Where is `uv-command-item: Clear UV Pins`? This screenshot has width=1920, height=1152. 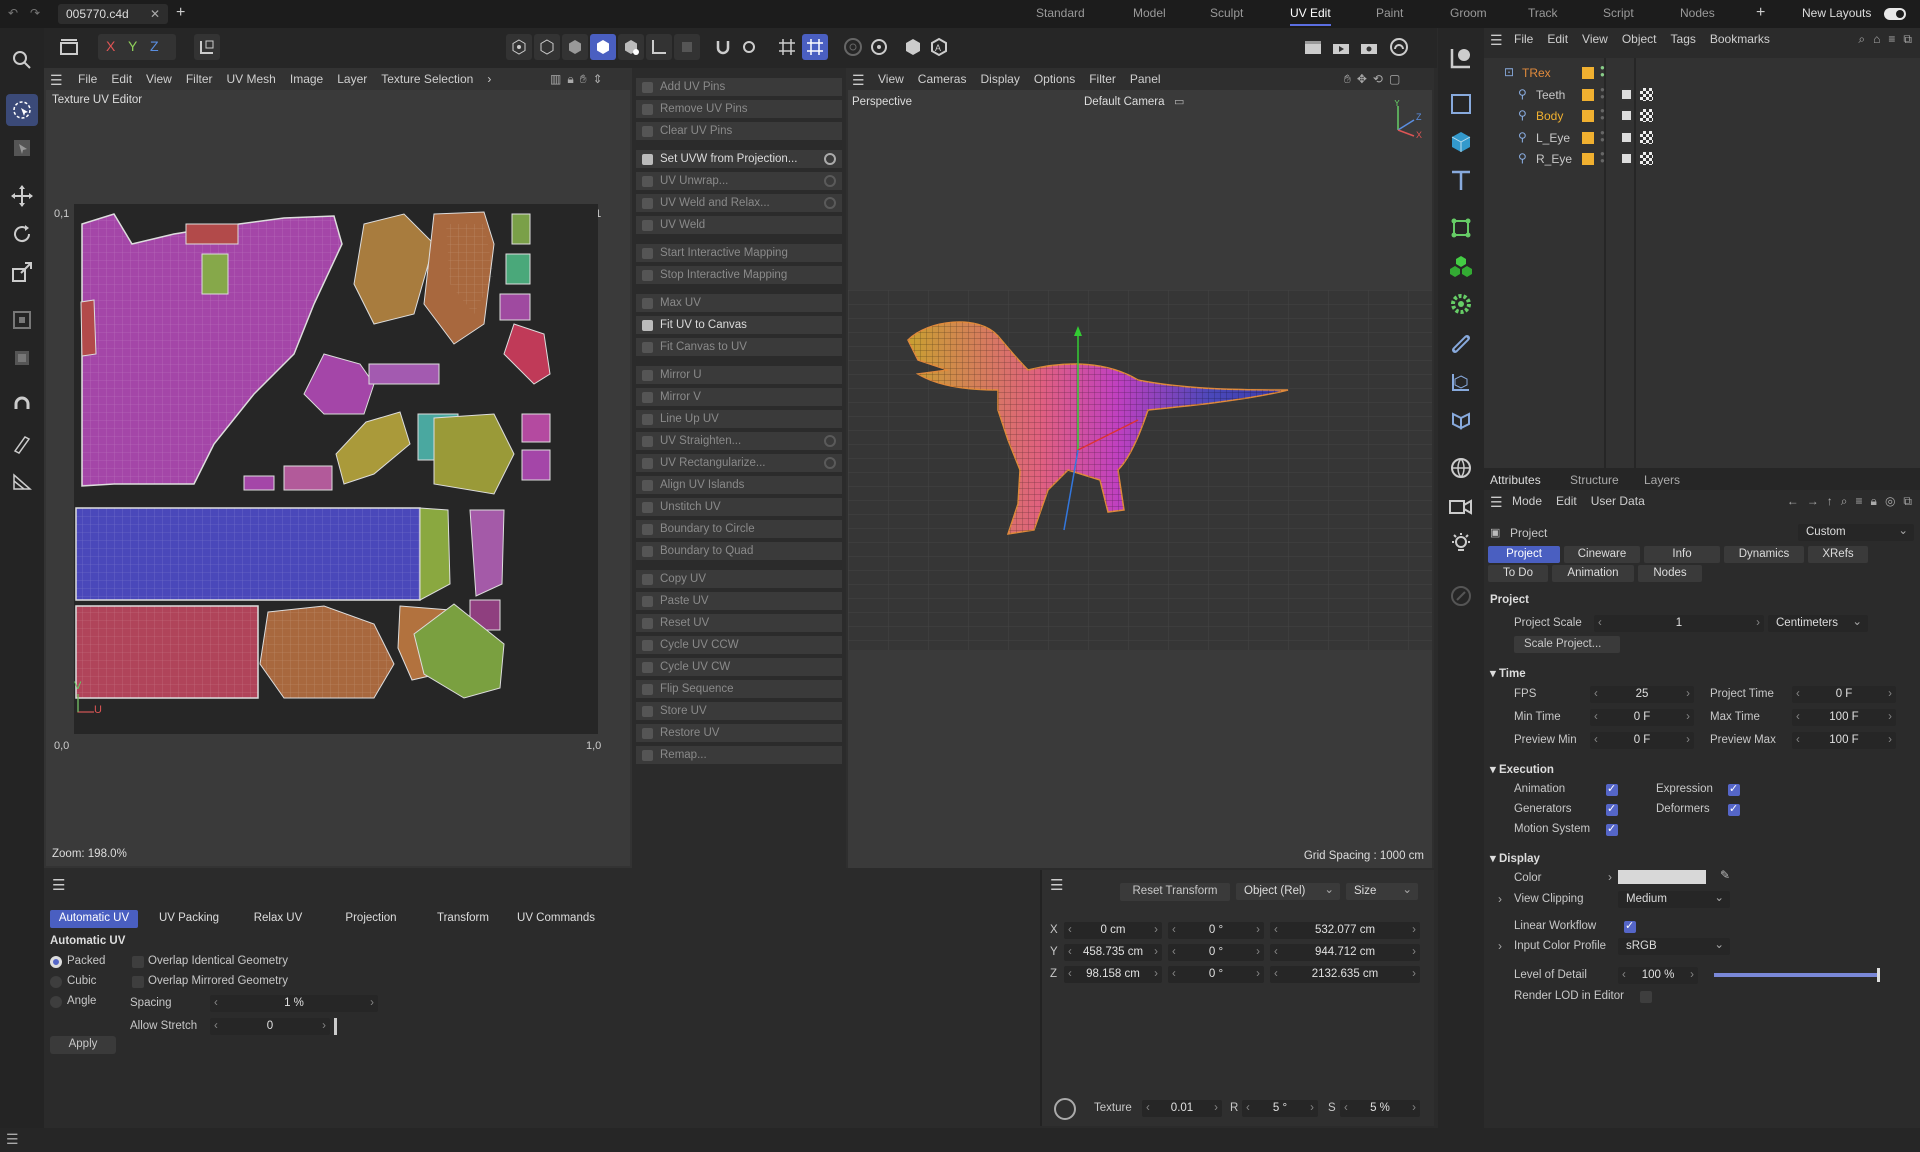
uv-command-item: Clear UV Pins is located at coordinates (739, 131).